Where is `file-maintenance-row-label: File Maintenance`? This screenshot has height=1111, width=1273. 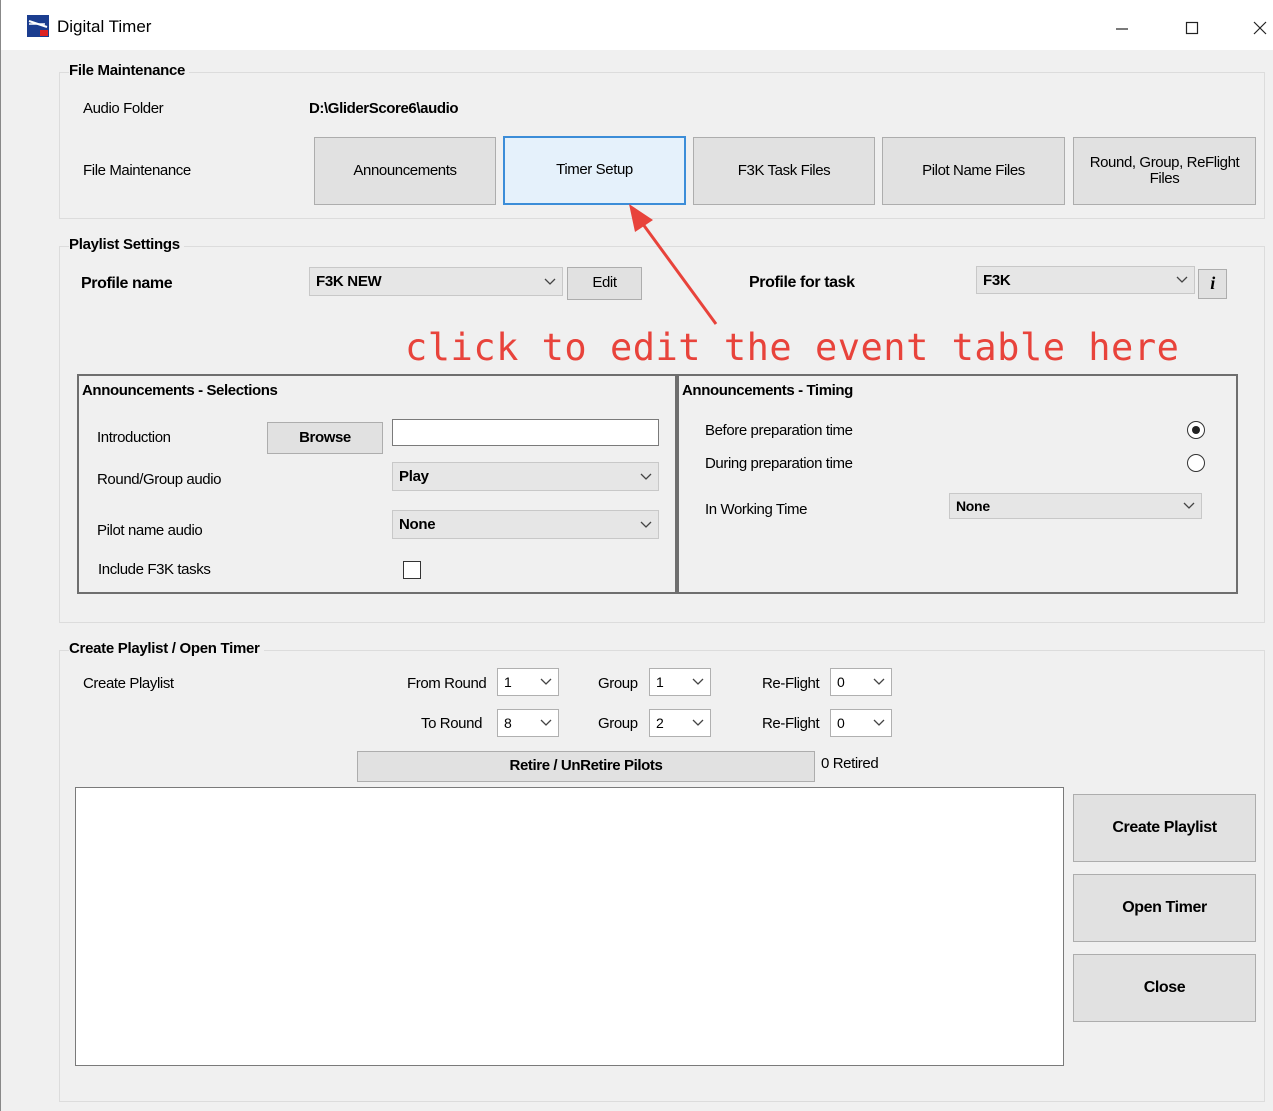 file-maintenance-row-label: File Maintenance is located at coordinates (137, 170).